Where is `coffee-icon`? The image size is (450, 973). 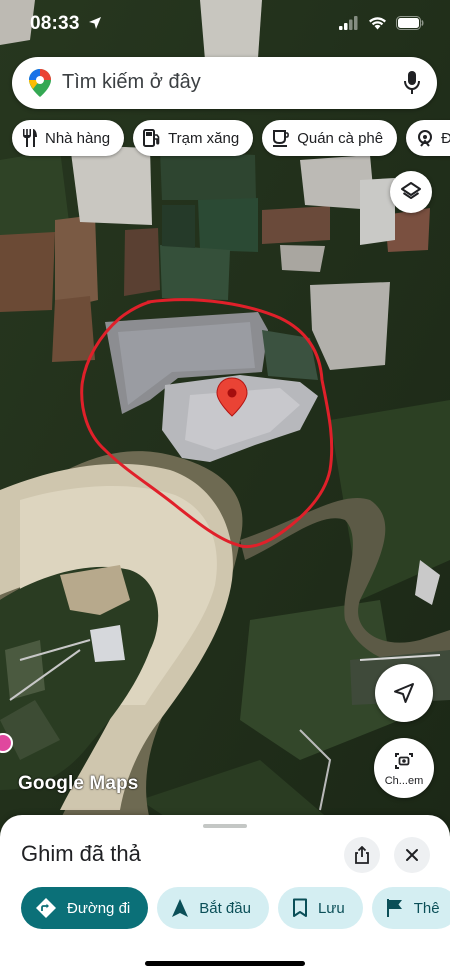 coffee-icon is located at coordinates (281, 138).